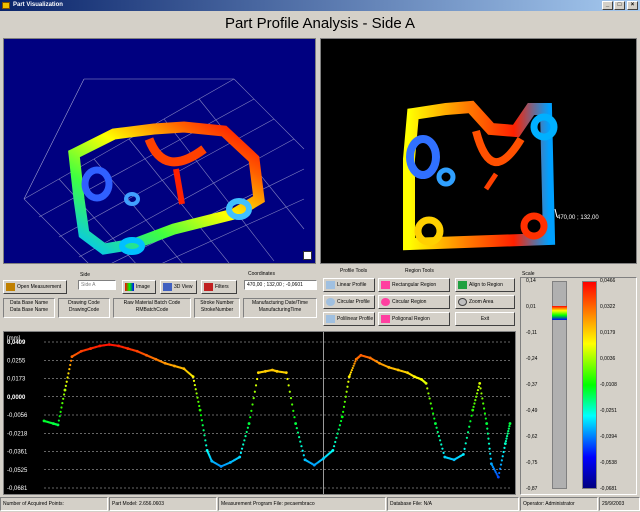 The width and height of the screenshot is (640, 512). I want to click on raw-material-value: RMBatchCode, so click(152, 310).